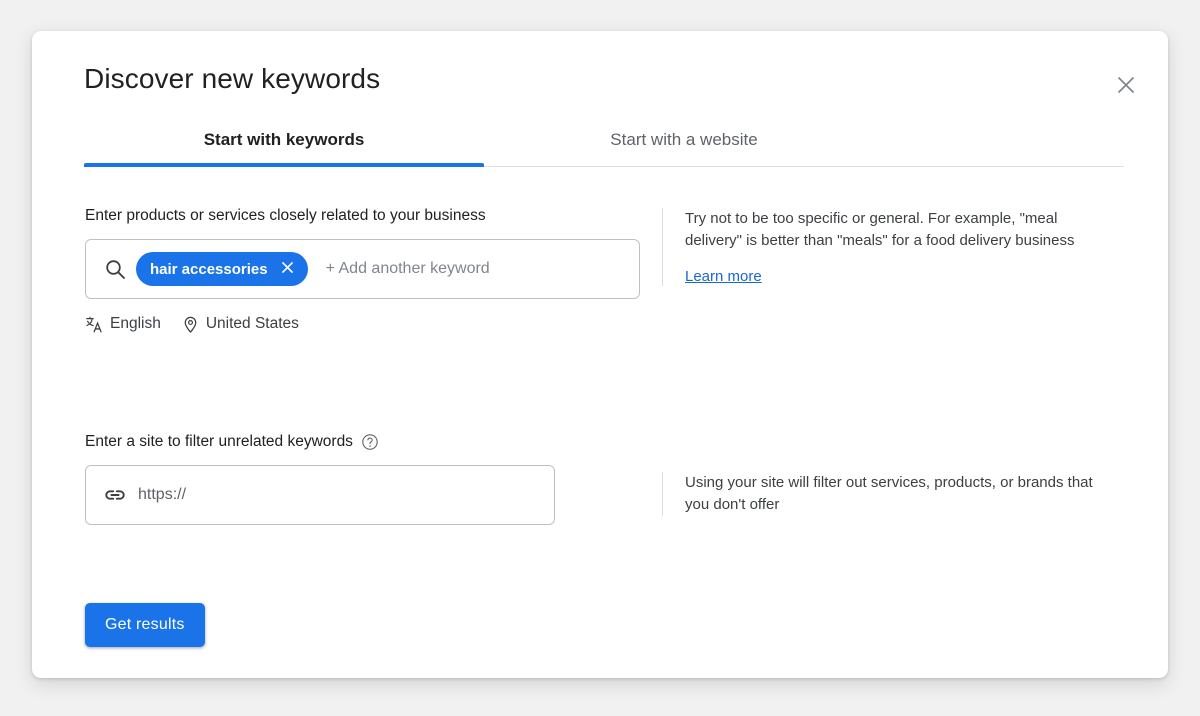  Describe the element at coordinates (723, 276) in the screenshot. I see `learn-more-link: Learn more` at that location.